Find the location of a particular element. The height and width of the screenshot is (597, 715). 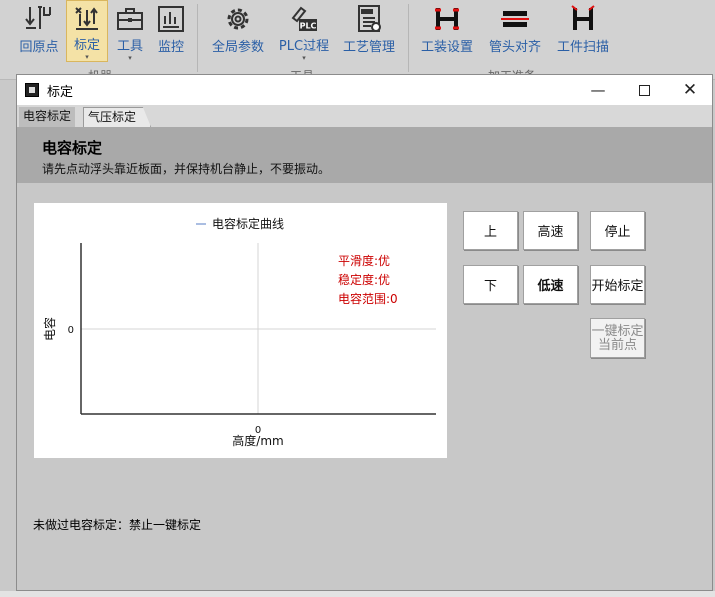

minimize-icon: — is located at coordinates (598, 90).